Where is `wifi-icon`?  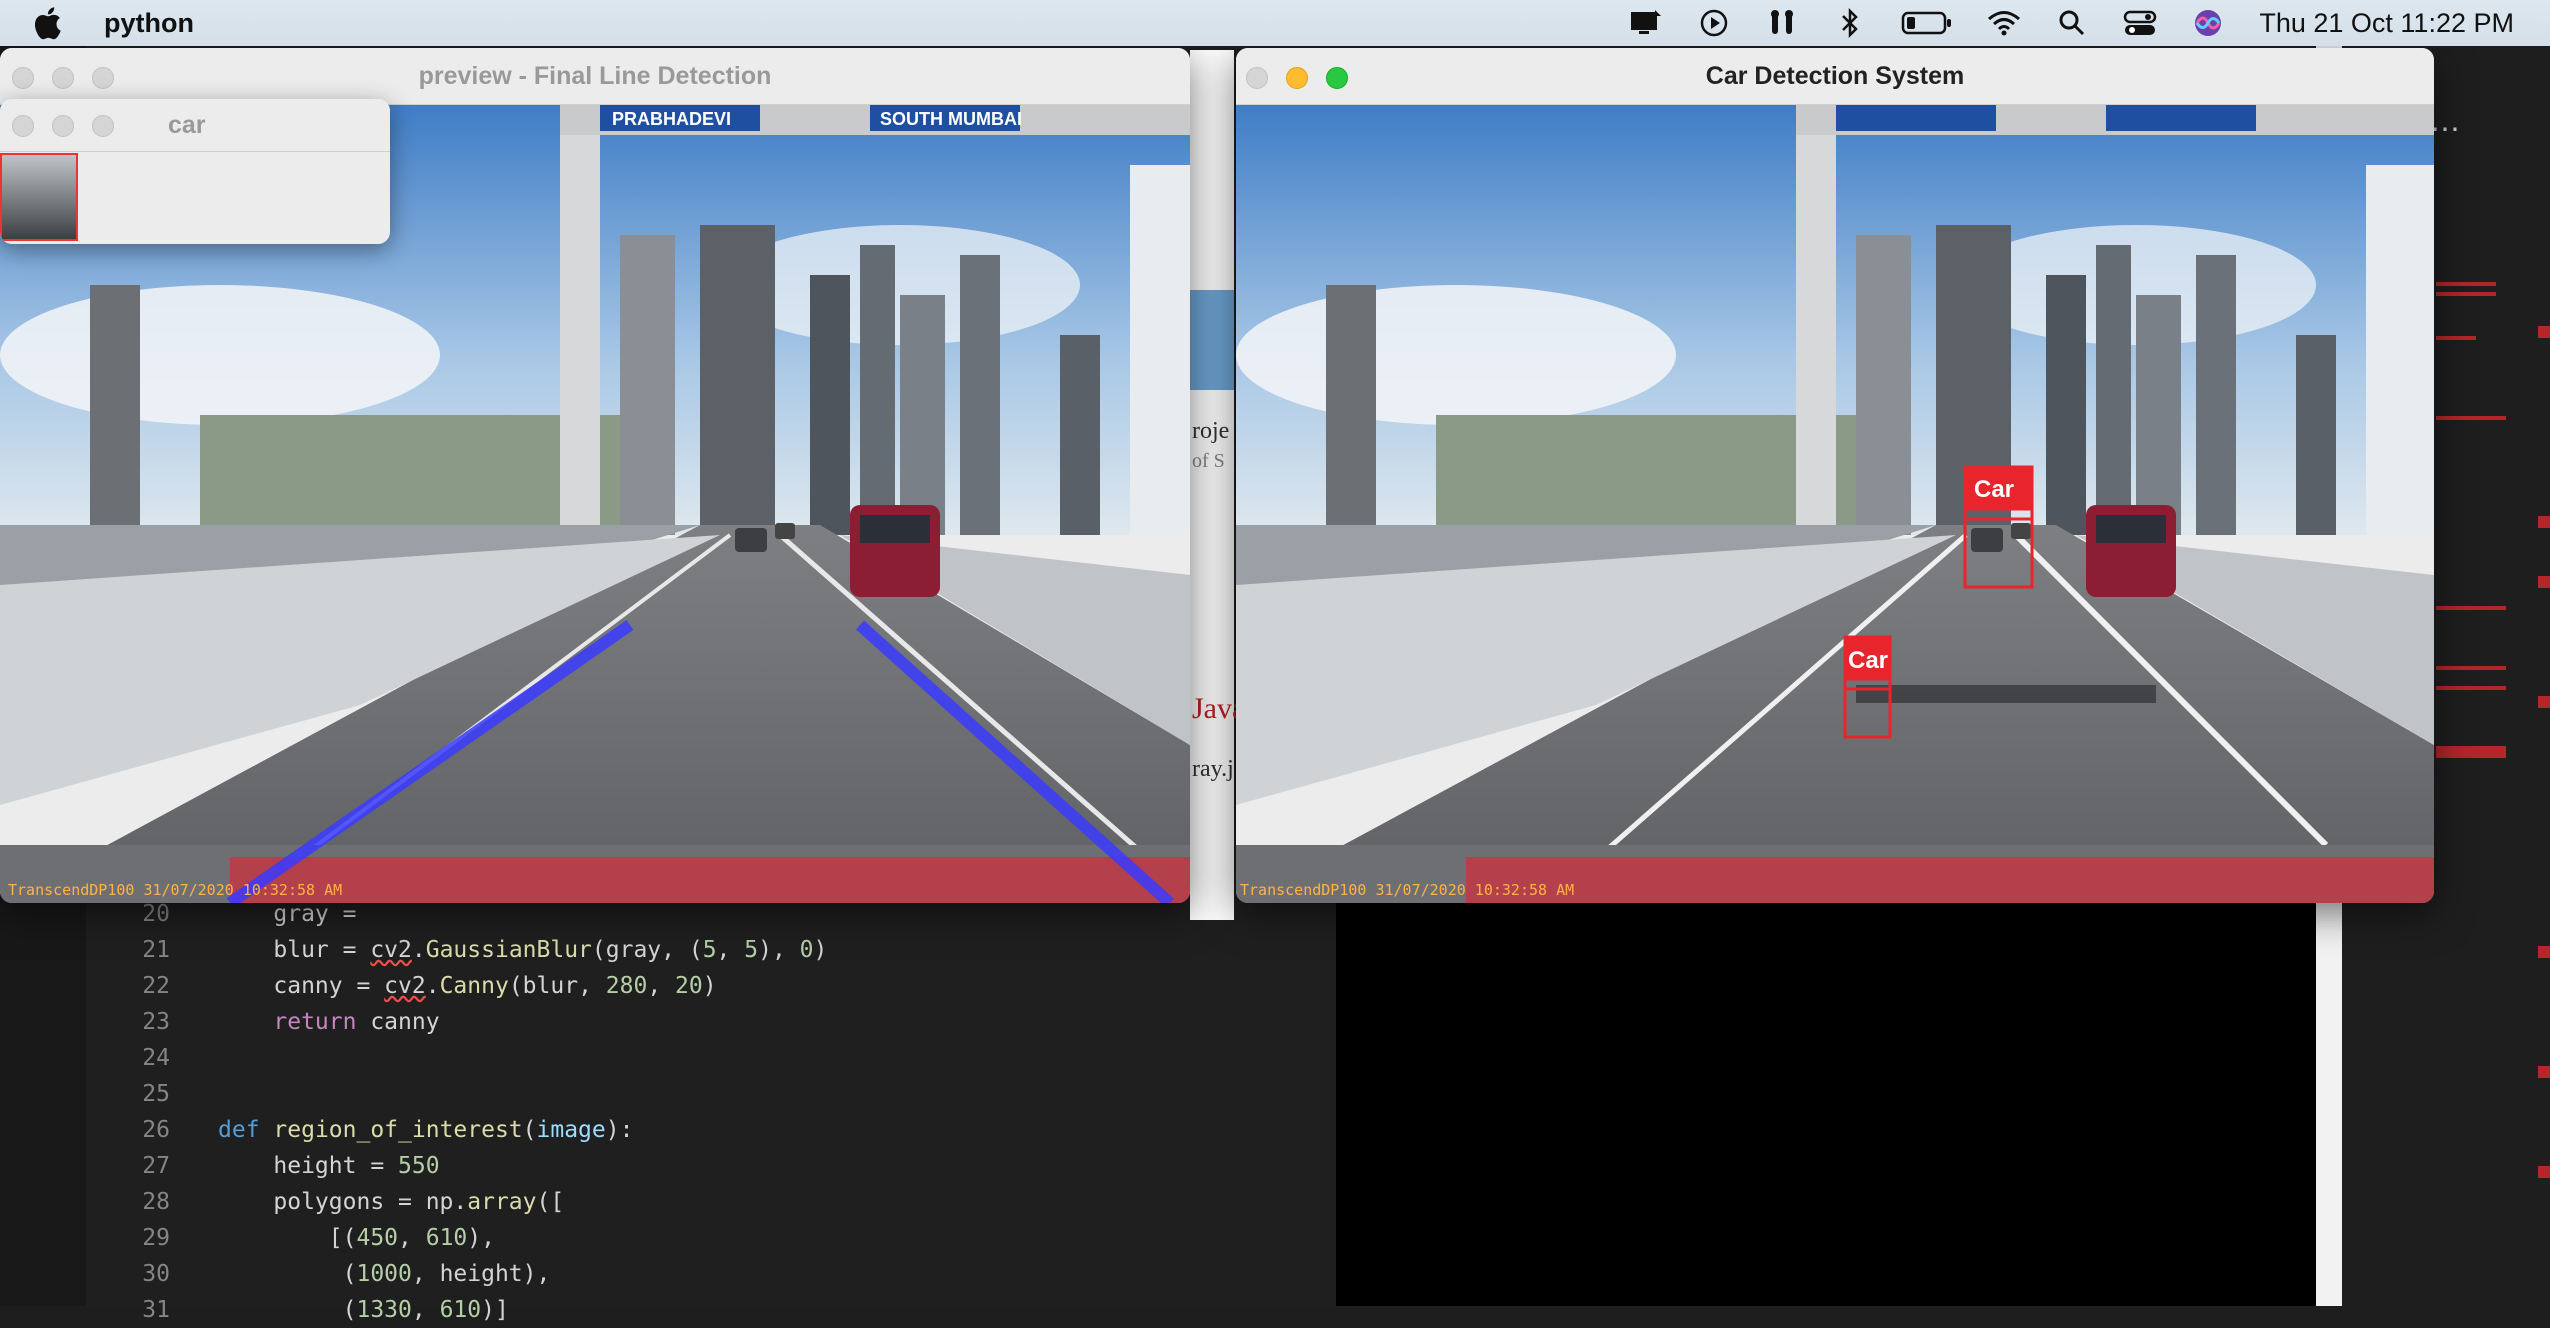 wifi-icon is located at coordinates (2004, 23).